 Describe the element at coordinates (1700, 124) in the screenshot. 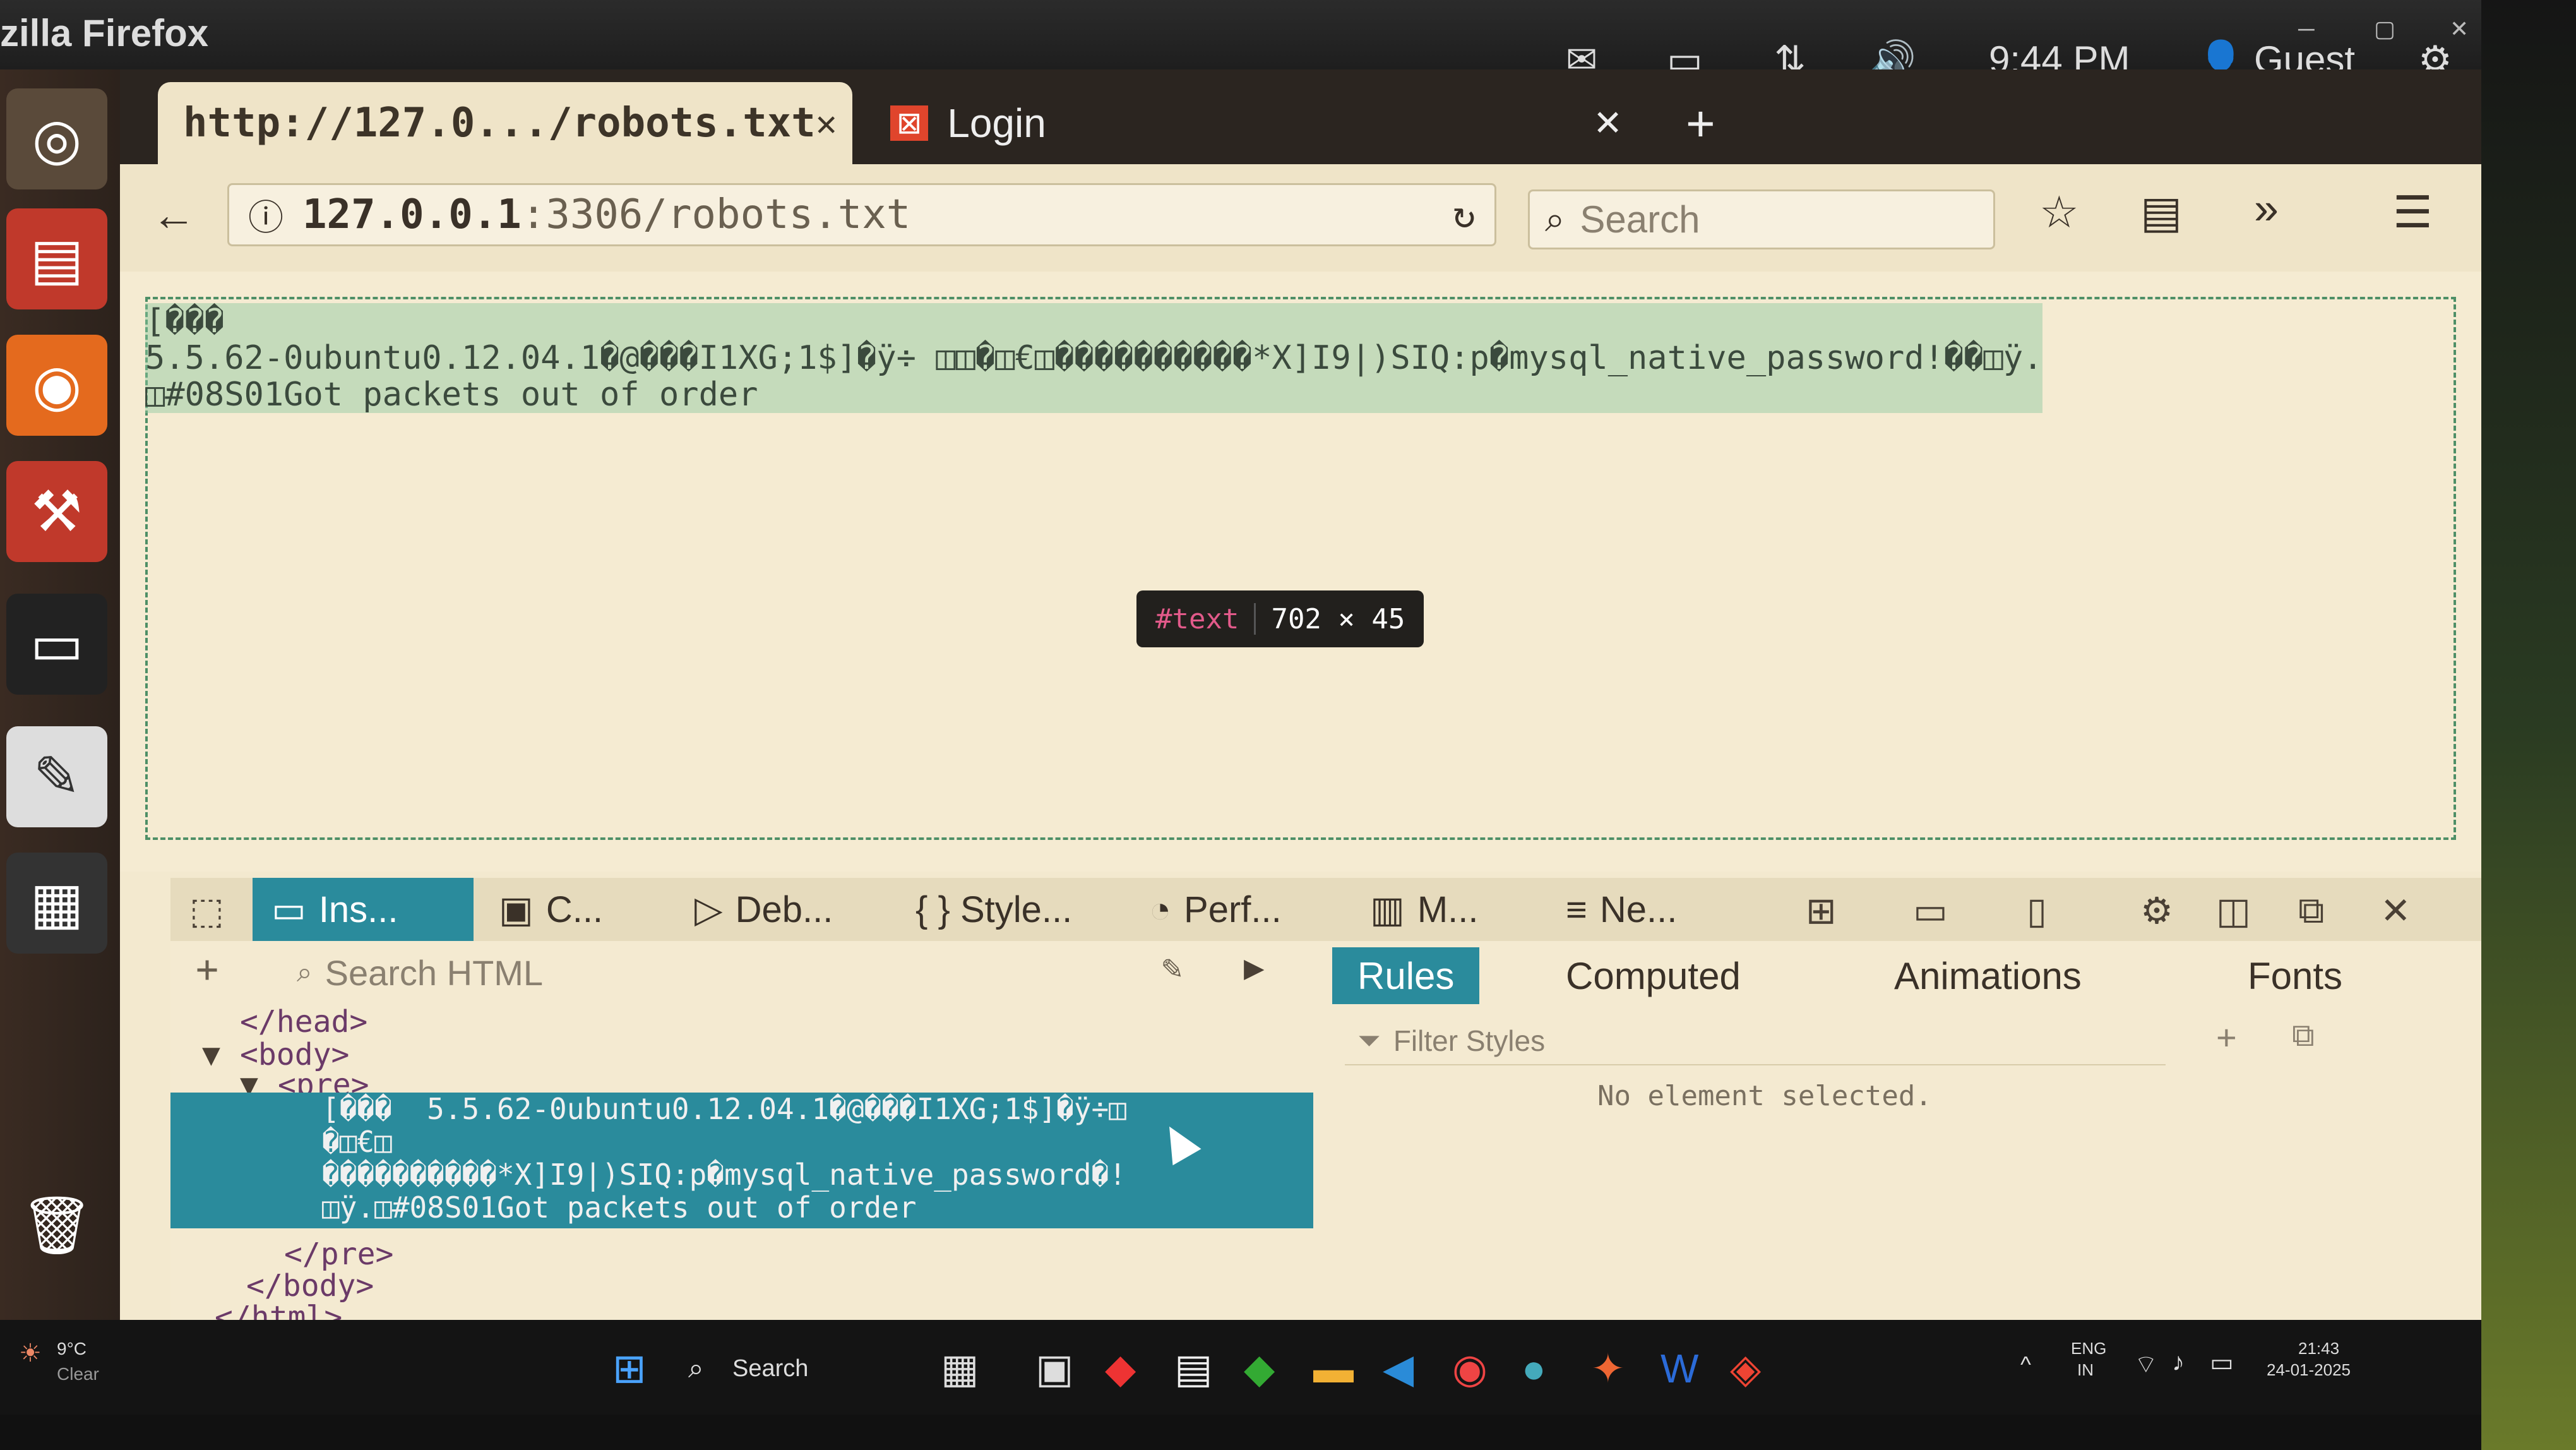

I see `new-tab-button: +` at that location.